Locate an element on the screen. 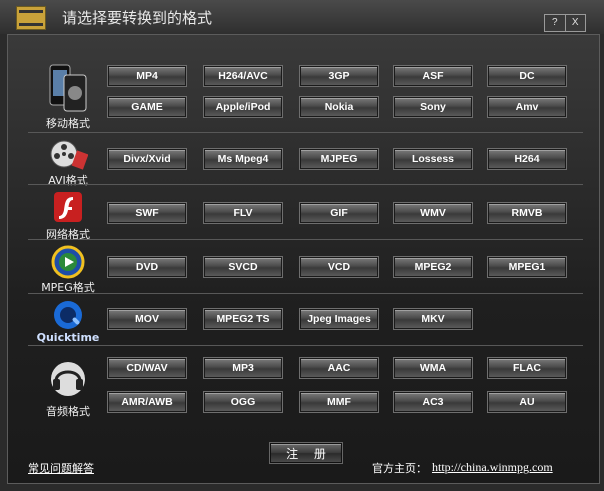  format-button-rmvb: RMVB is located at coordinates (527, 213).